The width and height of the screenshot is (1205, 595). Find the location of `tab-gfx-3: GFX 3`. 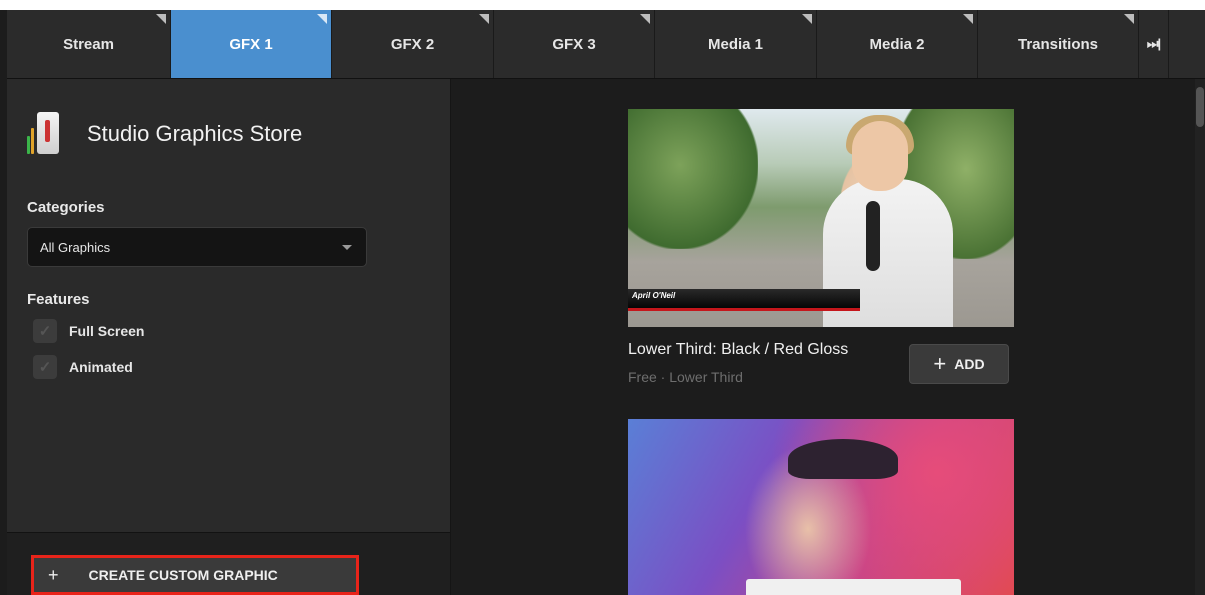

tab-gfx-3: GFX 3 is located at coordinates (574, 44).